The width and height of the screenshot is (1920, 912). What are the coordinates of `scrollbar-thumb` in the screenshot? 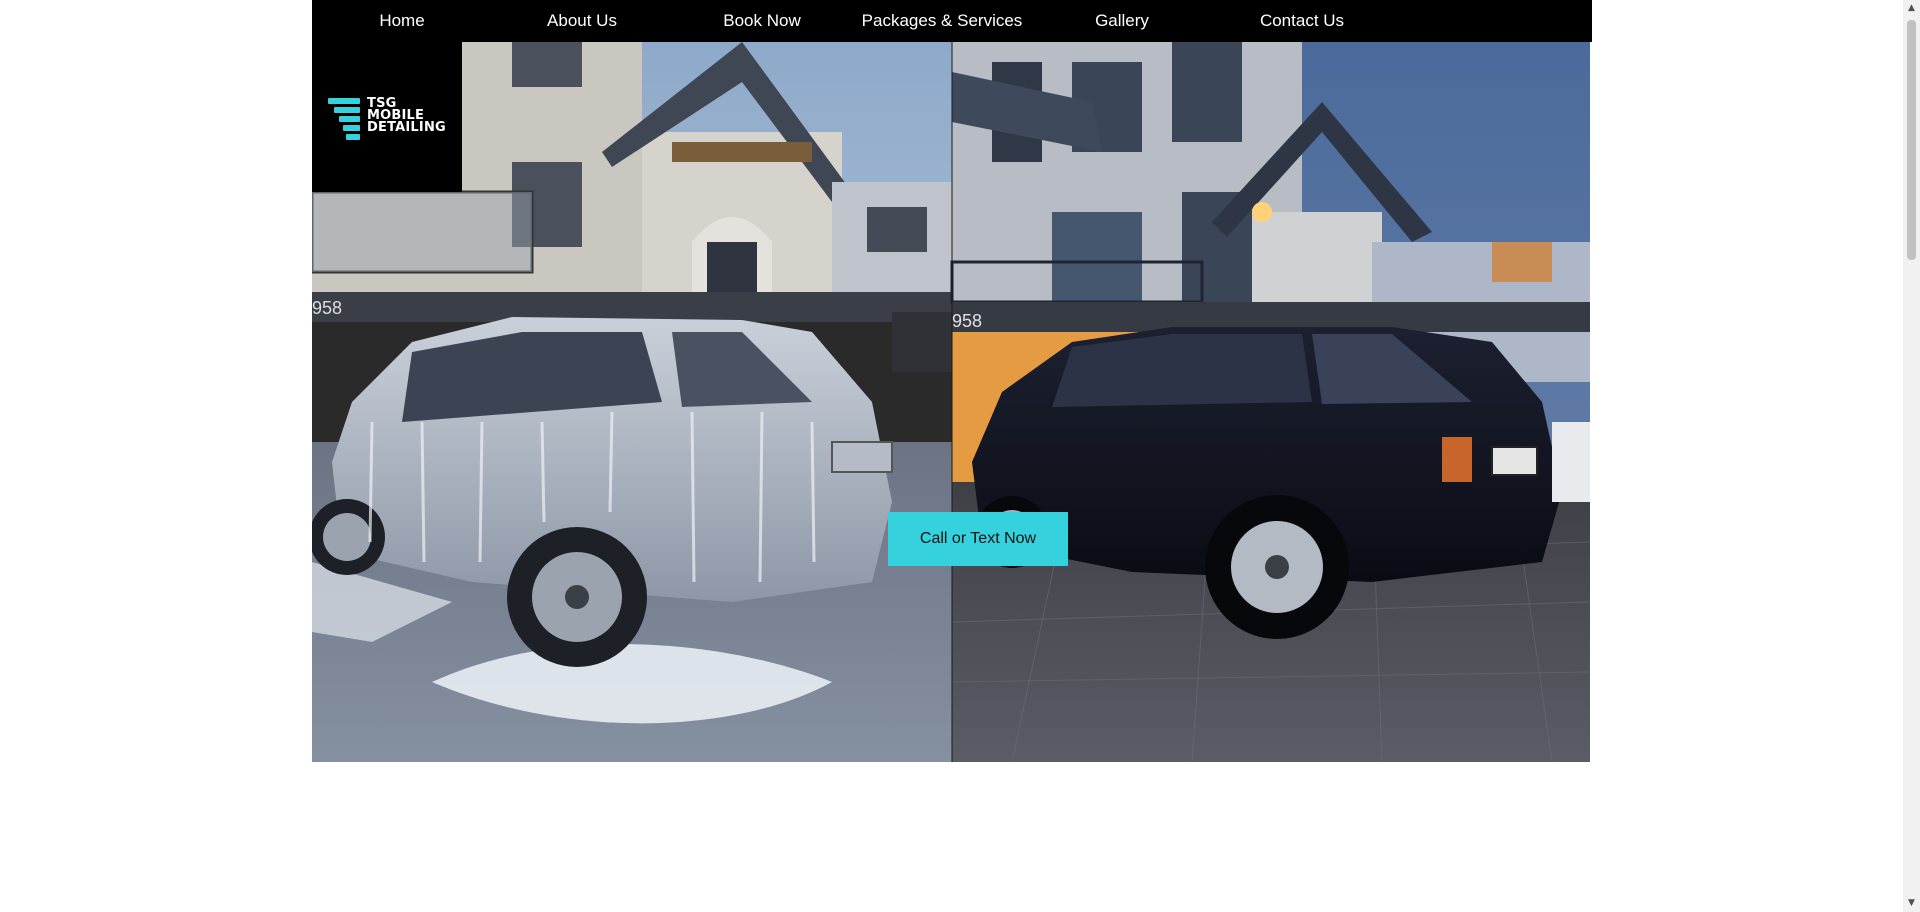 It's located at (1911, 140).